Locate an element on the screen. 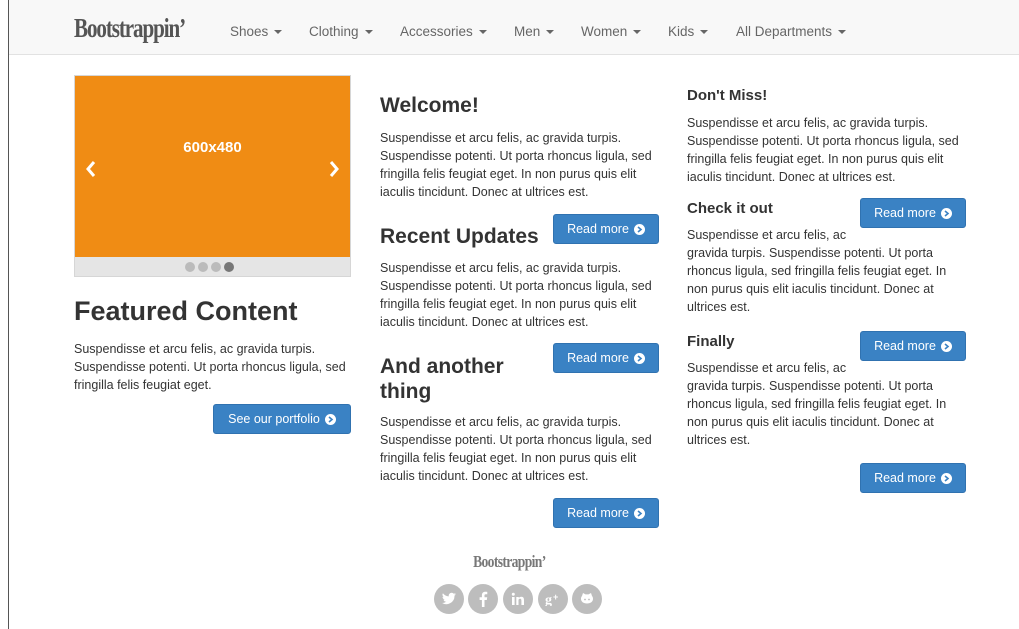  svg-text: g is located at coordinates (548, 599).